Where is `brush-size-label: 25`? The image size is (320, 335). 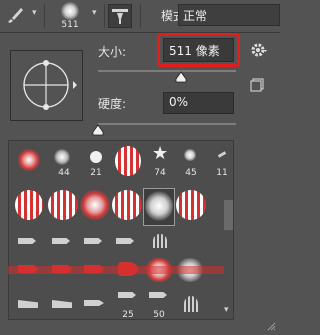 brush-size-label: 25 is located at coordinates (128, 315).